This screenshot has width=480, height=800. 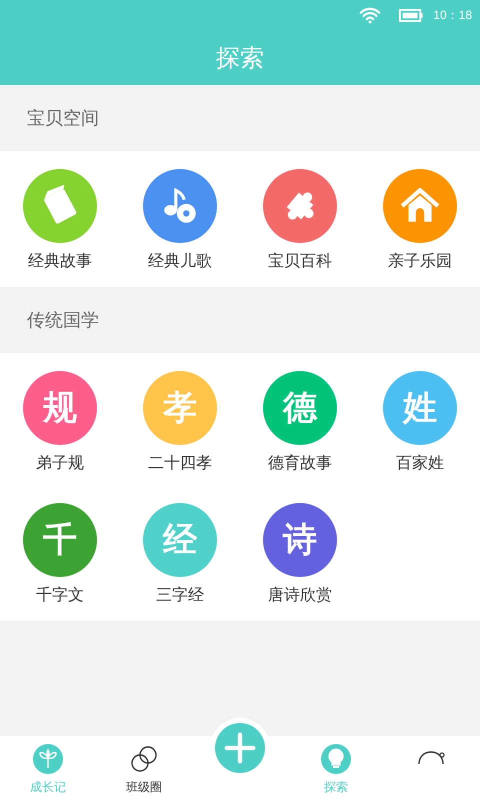 What do you see at coordinates (420, 463) in the screenshot?
I see `category-label: 百家姓` at bounding box center [420, 463].